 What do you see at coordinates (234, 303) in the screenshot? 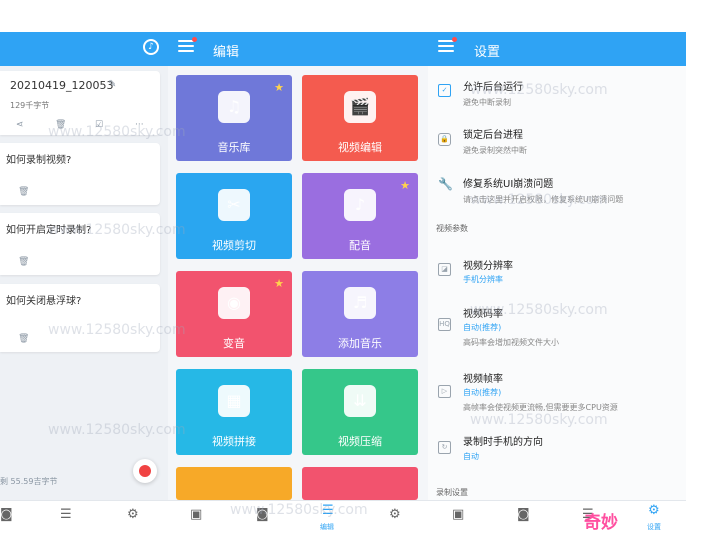
I see `voice-change-icon: ◉` at bounding box center [234, 303].